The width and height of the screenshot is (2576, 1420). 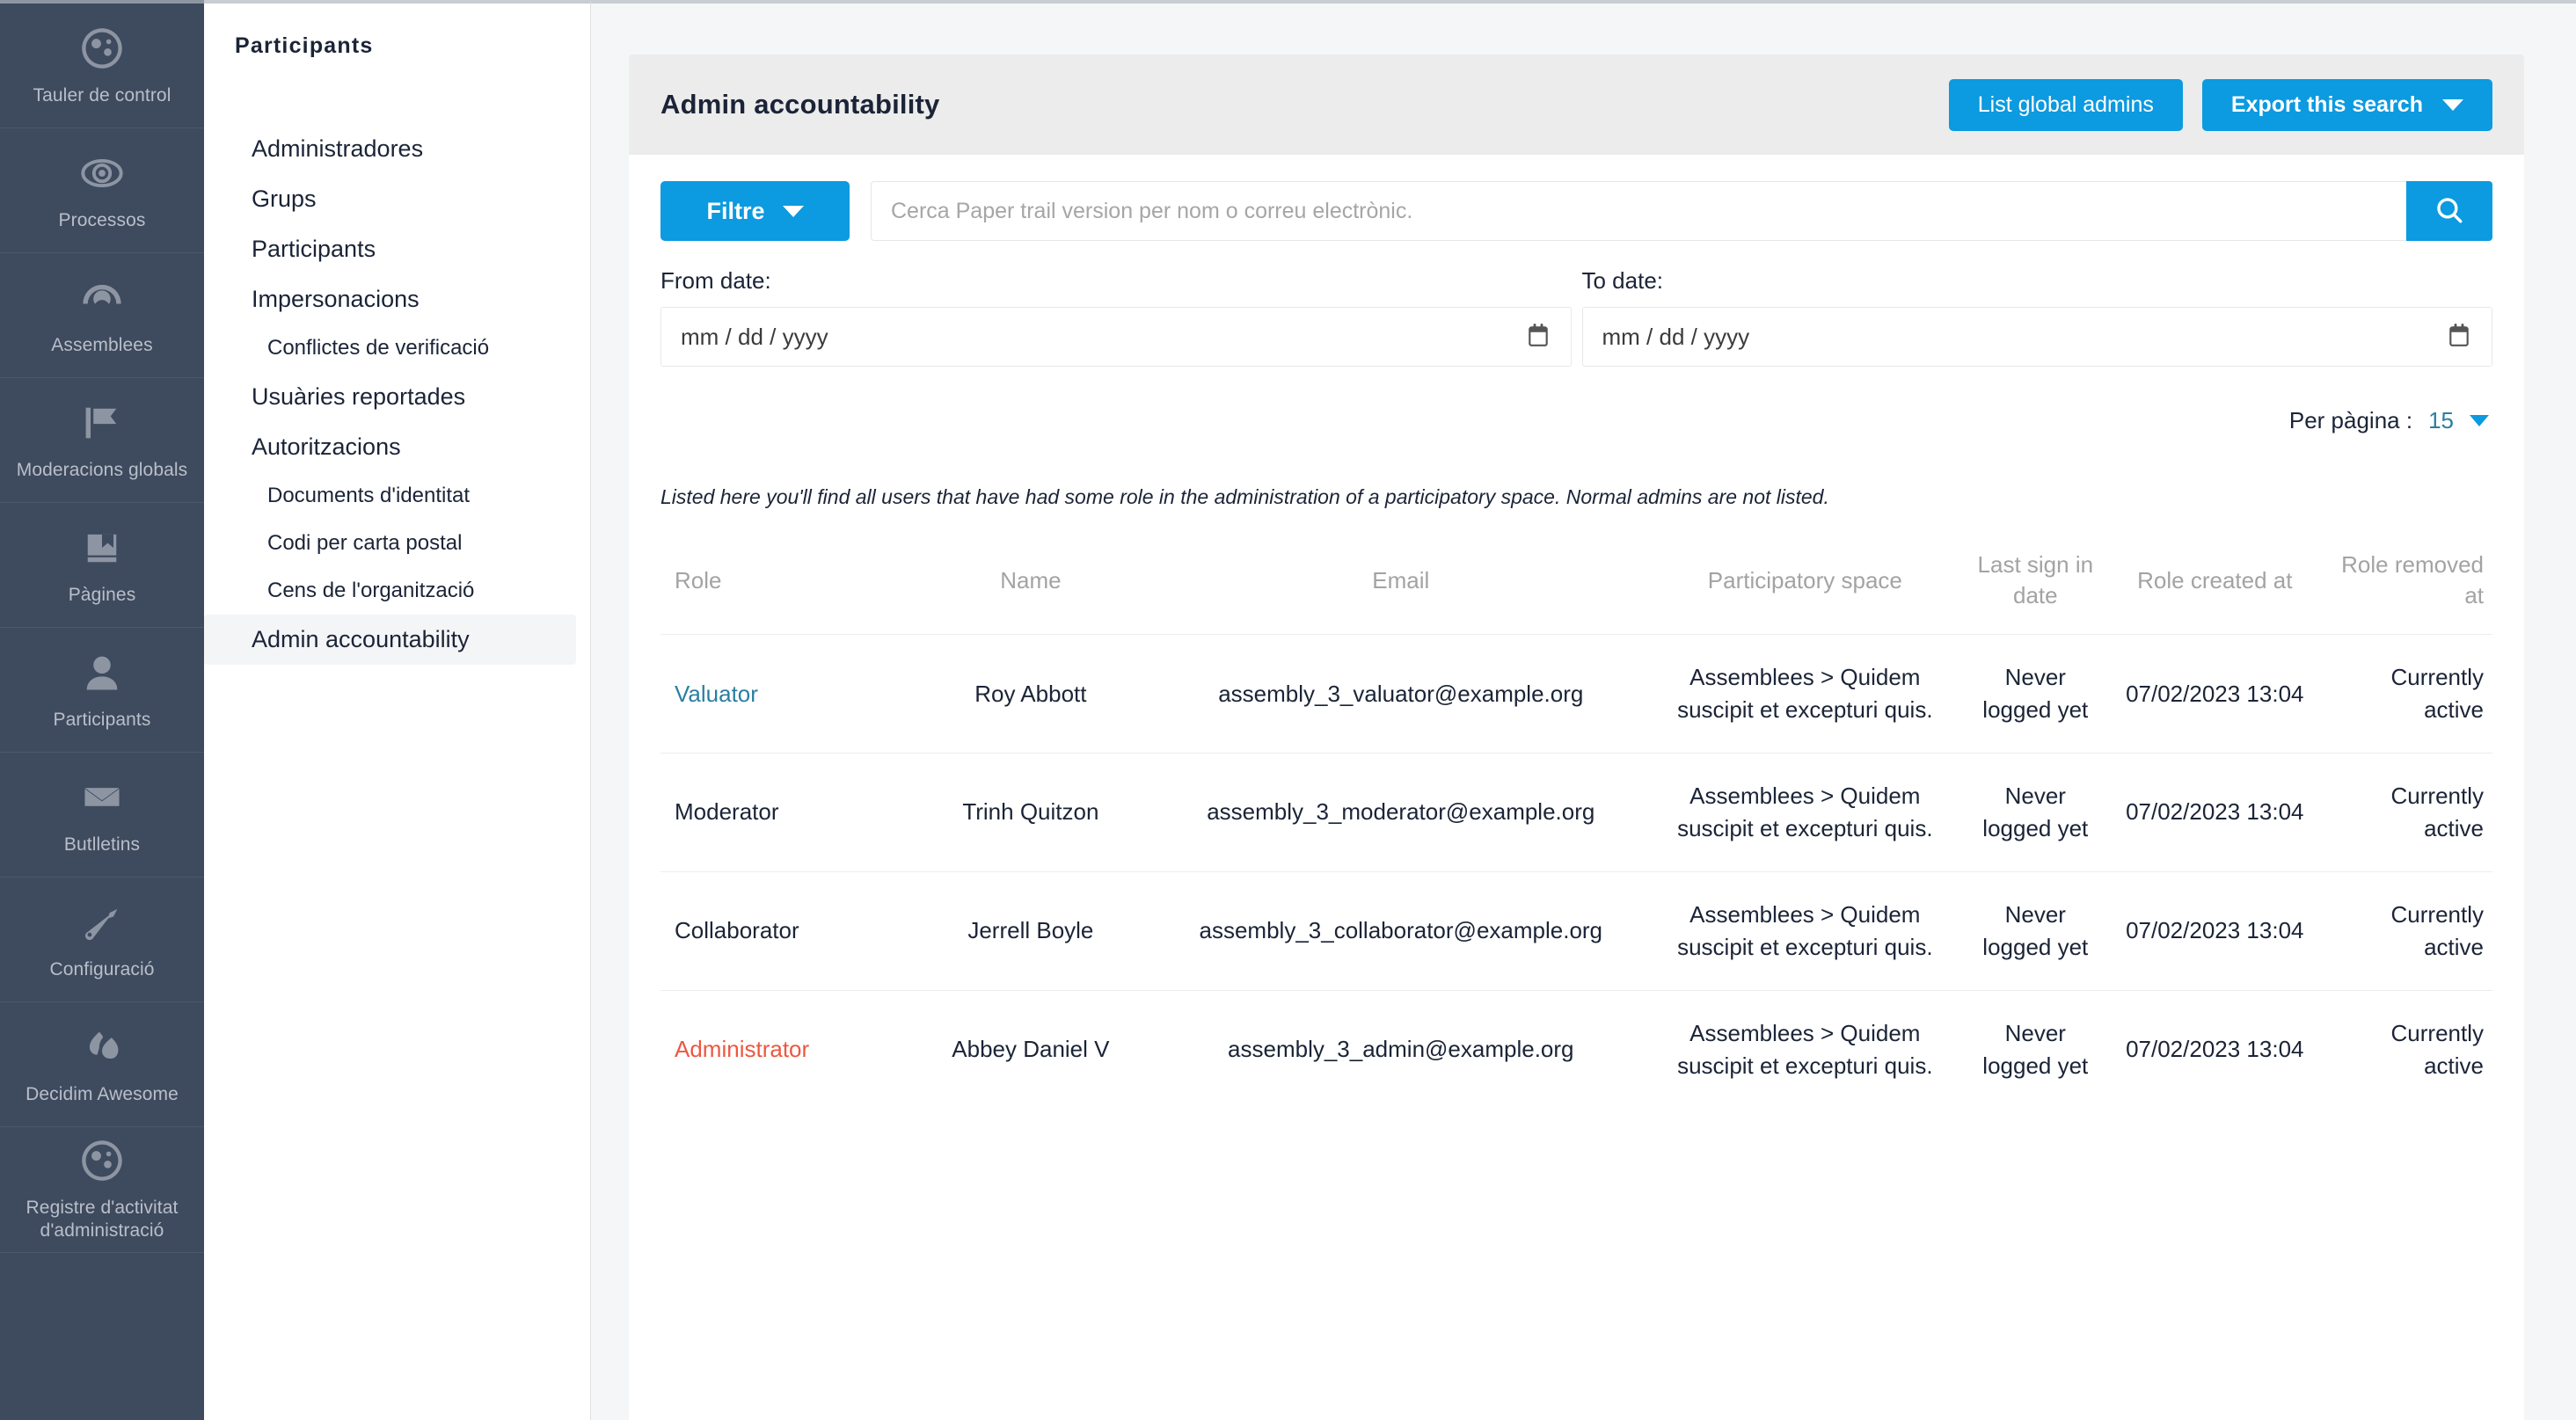 I want to click on envelope-icon, so click(x=102, y=797).